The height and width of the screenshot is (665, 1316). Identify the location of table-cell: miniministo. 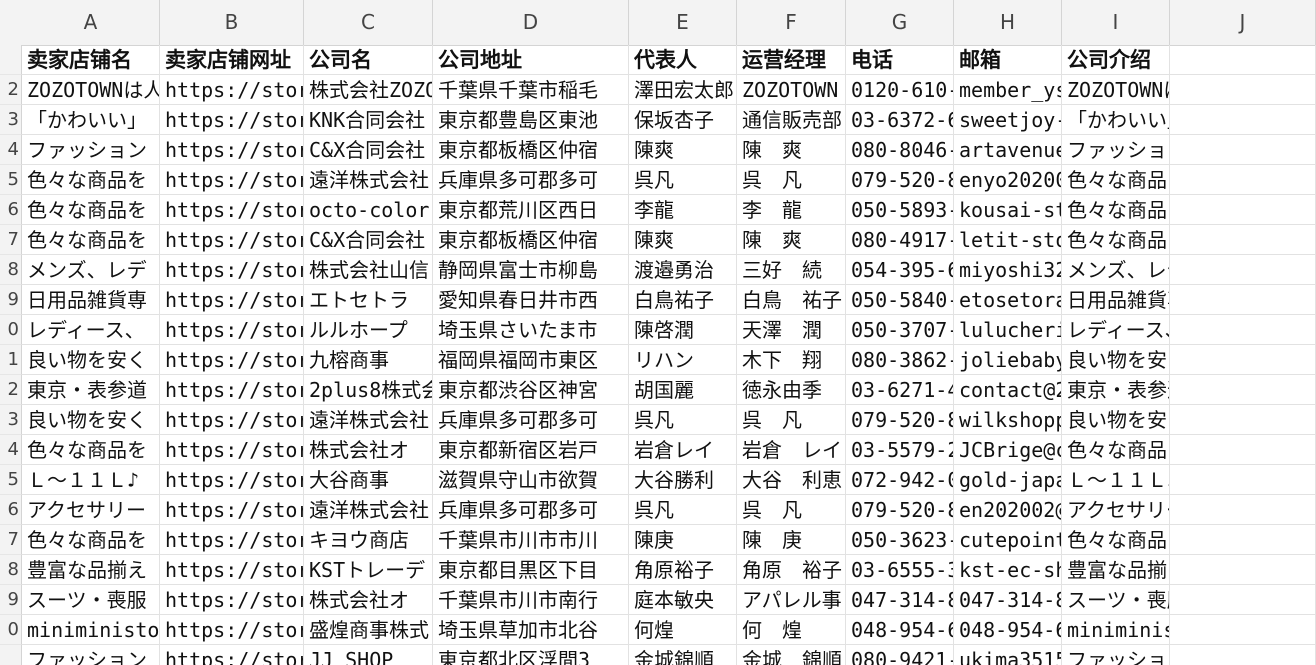
(91, 630).